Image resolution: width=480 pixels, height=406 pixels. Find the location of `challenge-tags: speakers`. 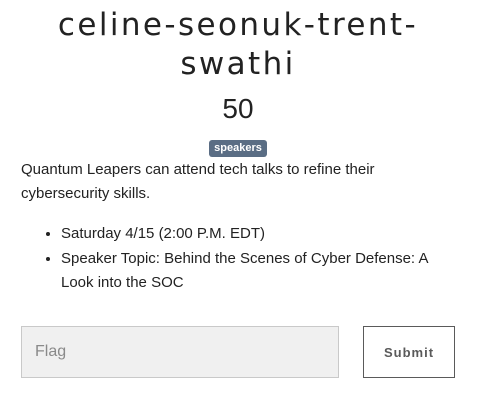

challenge-tags: speakers is located at coordinates (238, 147).